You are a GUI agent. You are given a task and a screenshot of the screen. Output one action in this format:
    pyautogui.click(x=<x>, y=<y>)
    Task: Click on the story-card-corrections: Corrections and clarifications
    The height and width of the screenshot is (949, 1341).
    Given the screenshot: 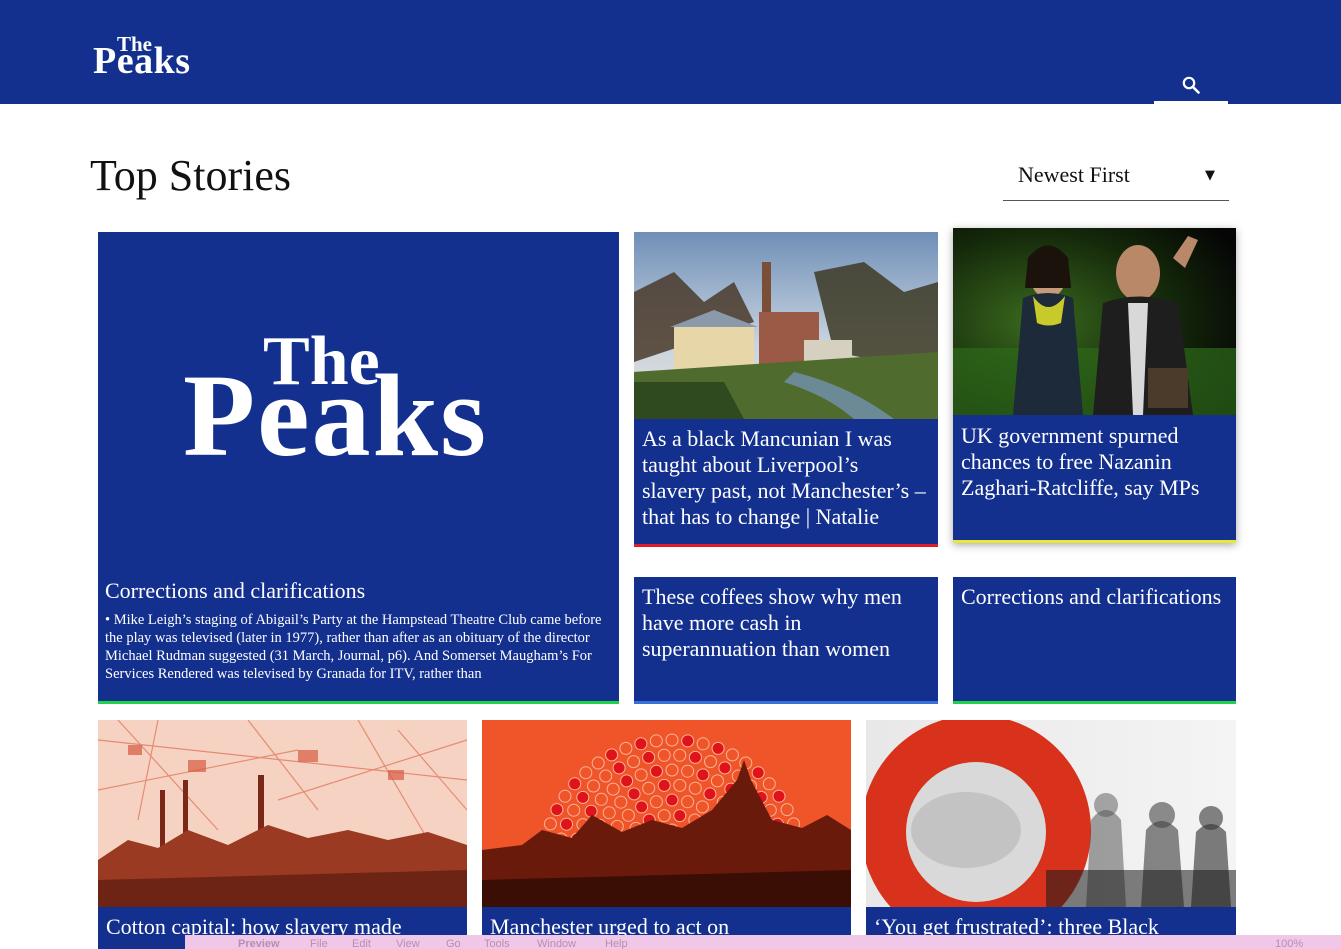 What is the action you would take?
    pyautogui.click(x=1094, y=640)
    